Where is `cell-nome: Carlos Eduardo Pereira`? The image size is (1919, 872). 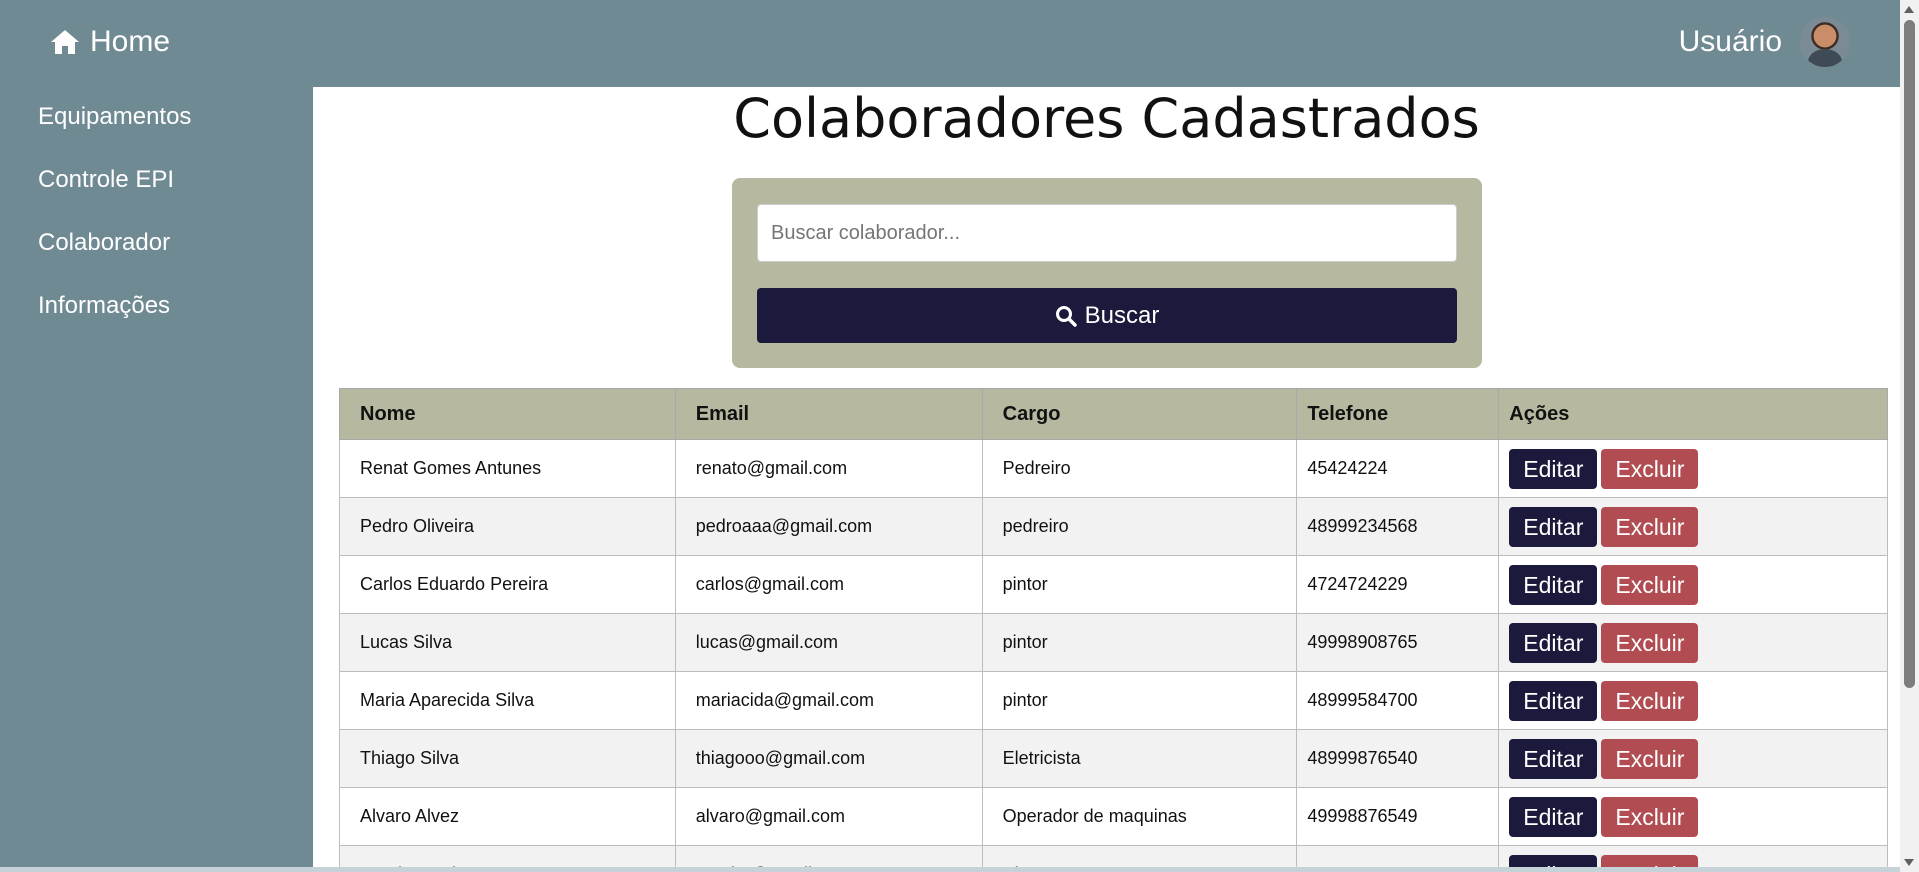 cell-nome: Carlos Eduardo Pereira is located at coordinates (507, 584).